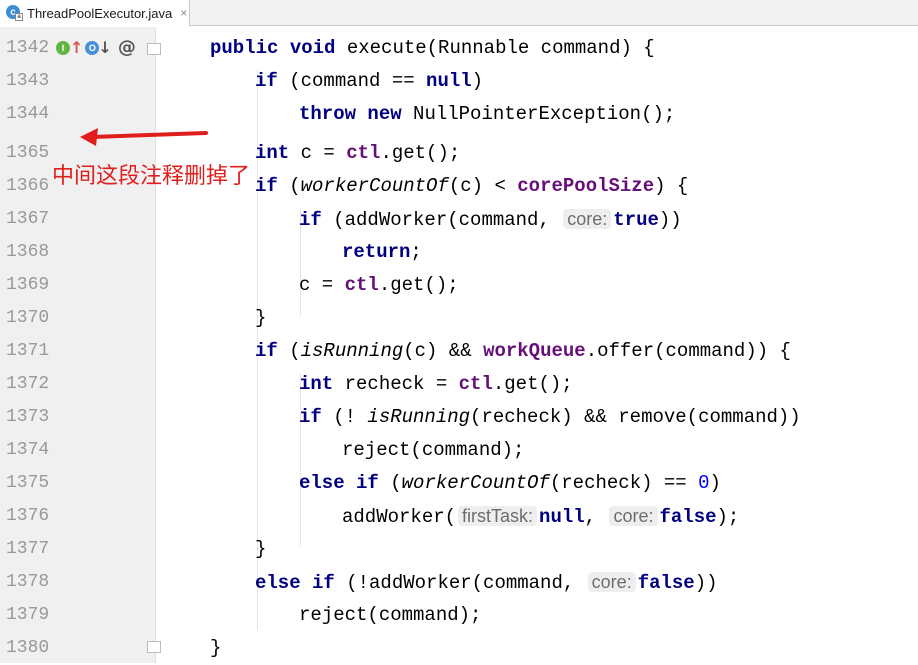 The image size is (918, 665). I want to click on keyword: public, so click(244, 48).